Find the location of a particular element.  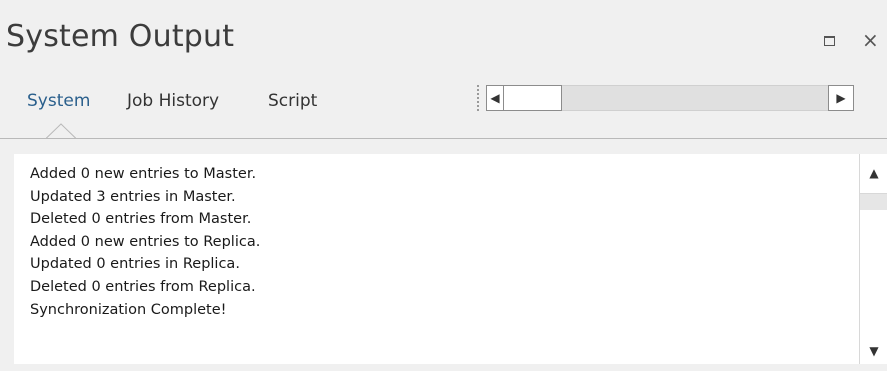

log-line: Synchronization Complete! is located at coordinates (128, 309).